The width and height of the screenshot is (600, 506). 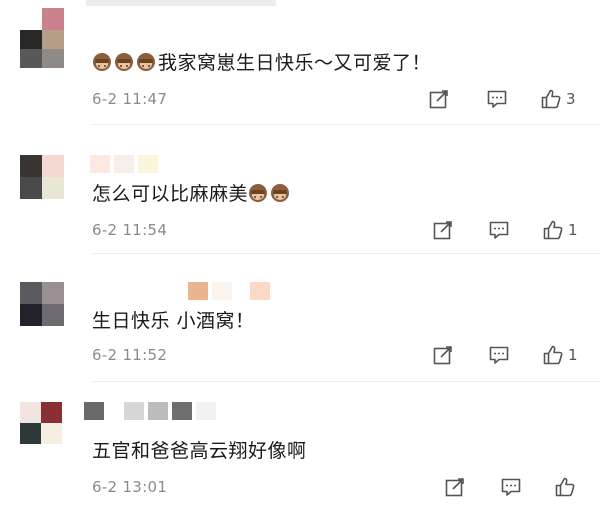 I want to click on comment-body: 我家窝崽生日快乐～又可爱了！, so click(x=295, y=63).